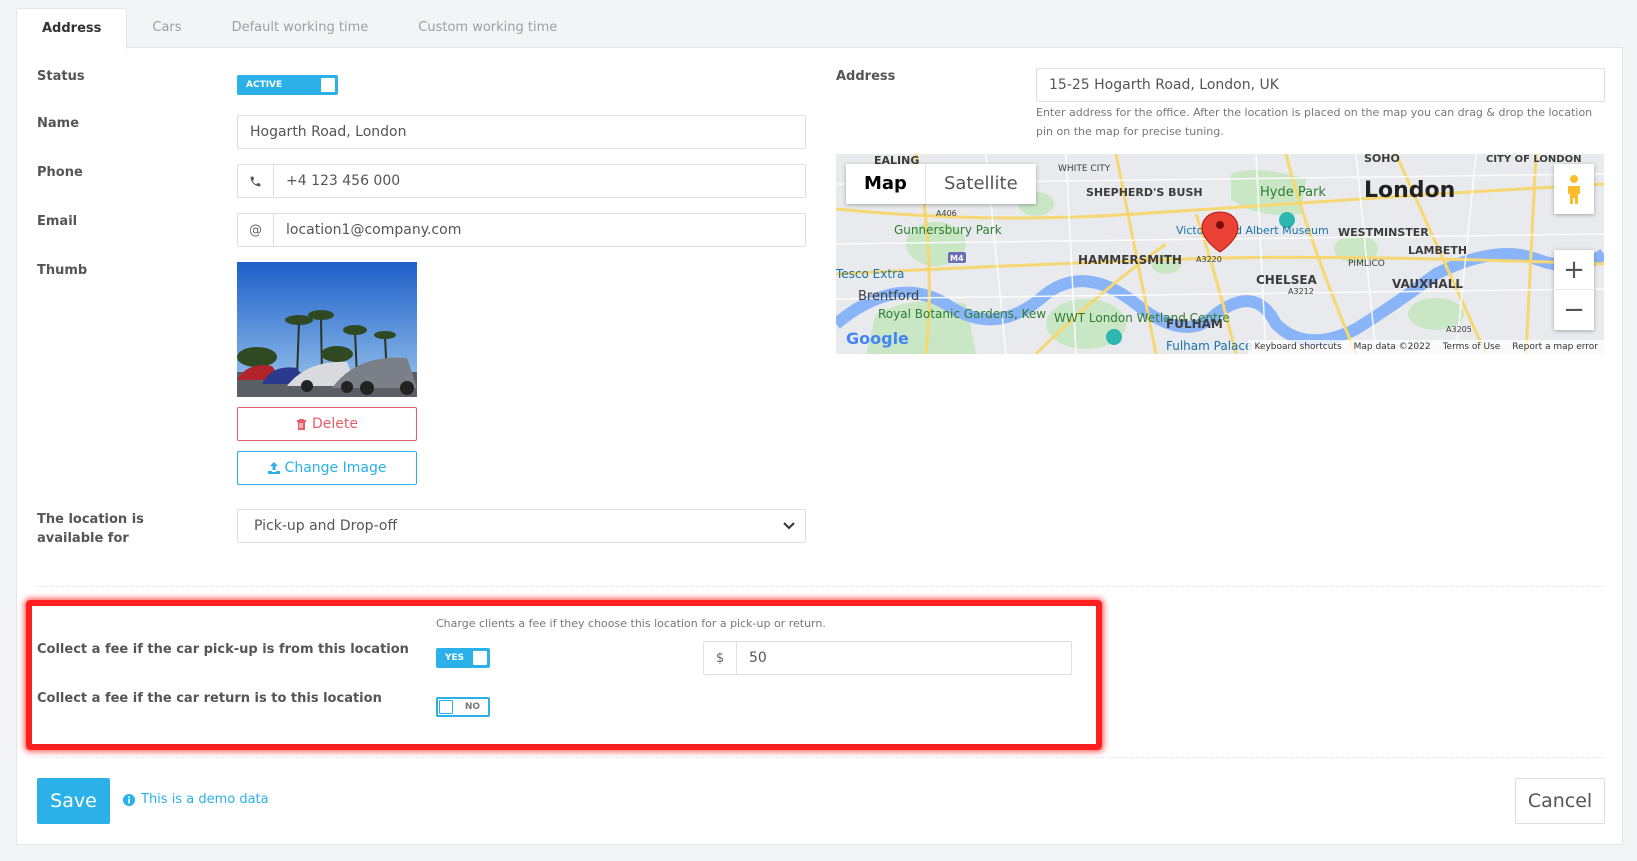  Describe the element at coordinates (463, 707) in the screenshot. I see `return-fee-toggle: NO` at that location.